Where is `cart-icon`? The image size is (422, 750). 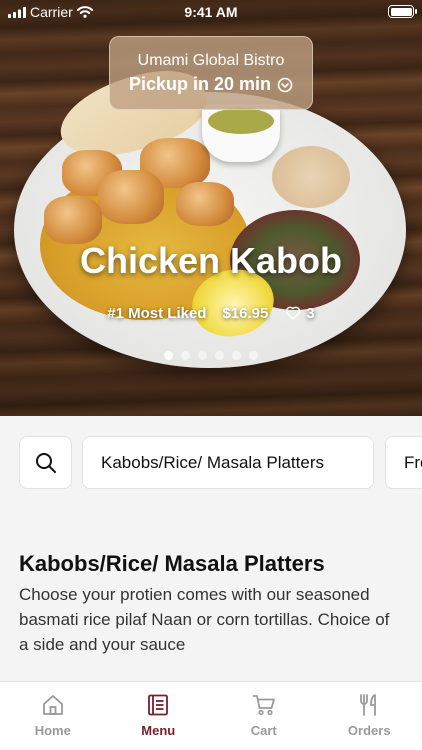 cart-icon is located at coordinates (263, 705).